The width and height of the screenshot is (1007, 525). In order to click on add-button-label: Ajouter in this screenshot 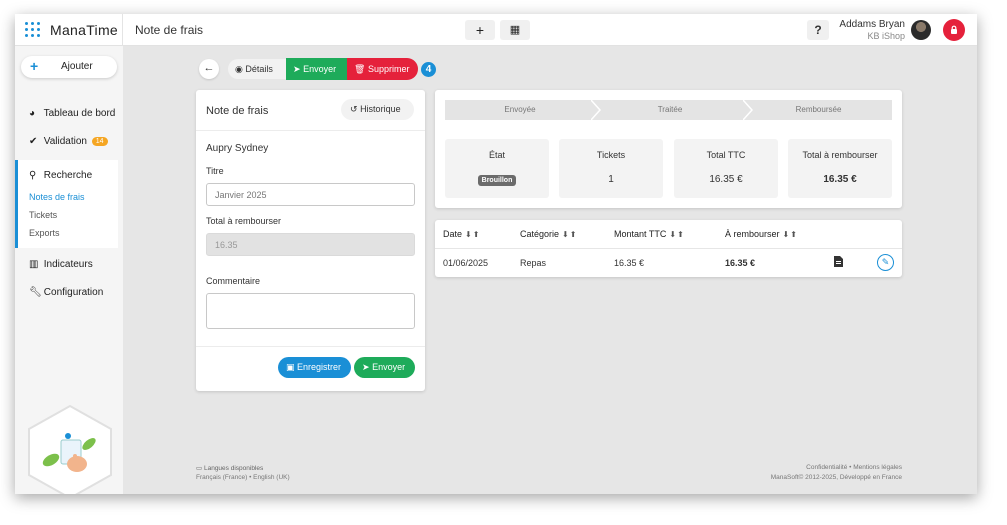, I will do `click(77, 66)`.